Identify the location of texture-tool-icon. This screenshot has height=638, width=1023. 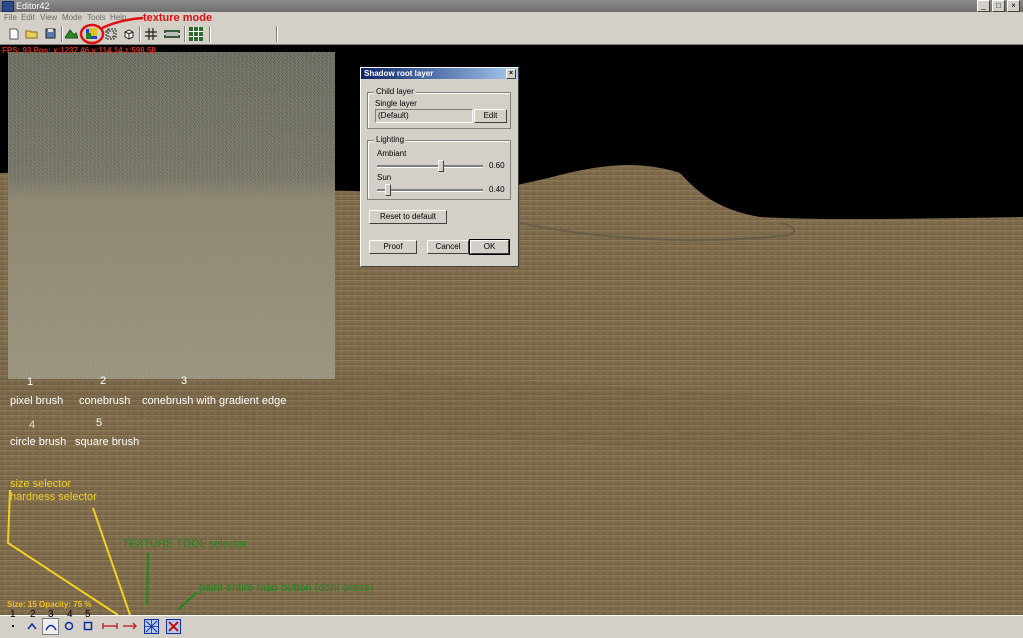
(151, 626).